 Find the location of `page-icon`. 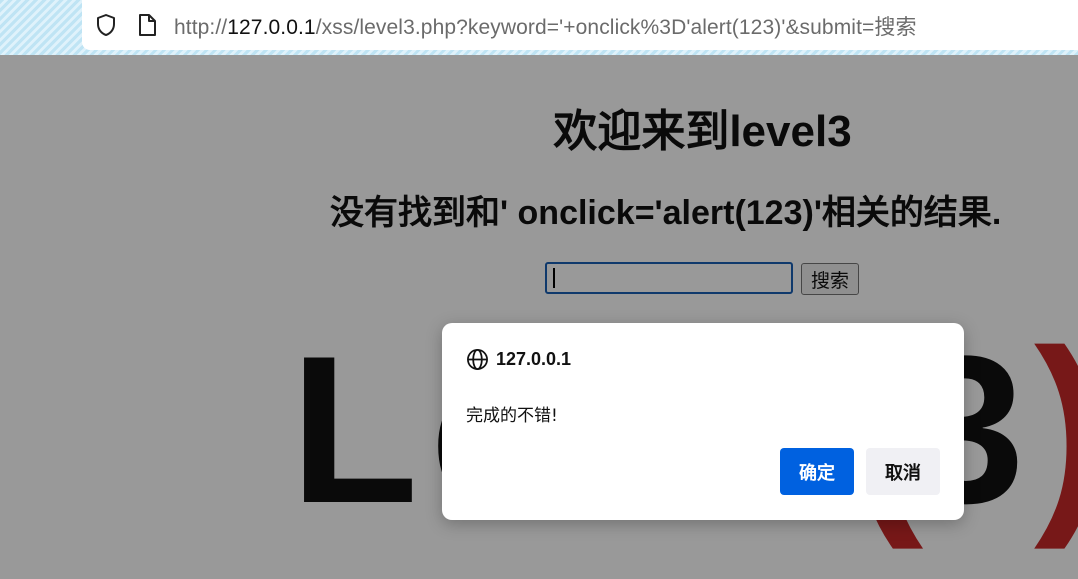

page-icon is located at coordinates (147, 25).